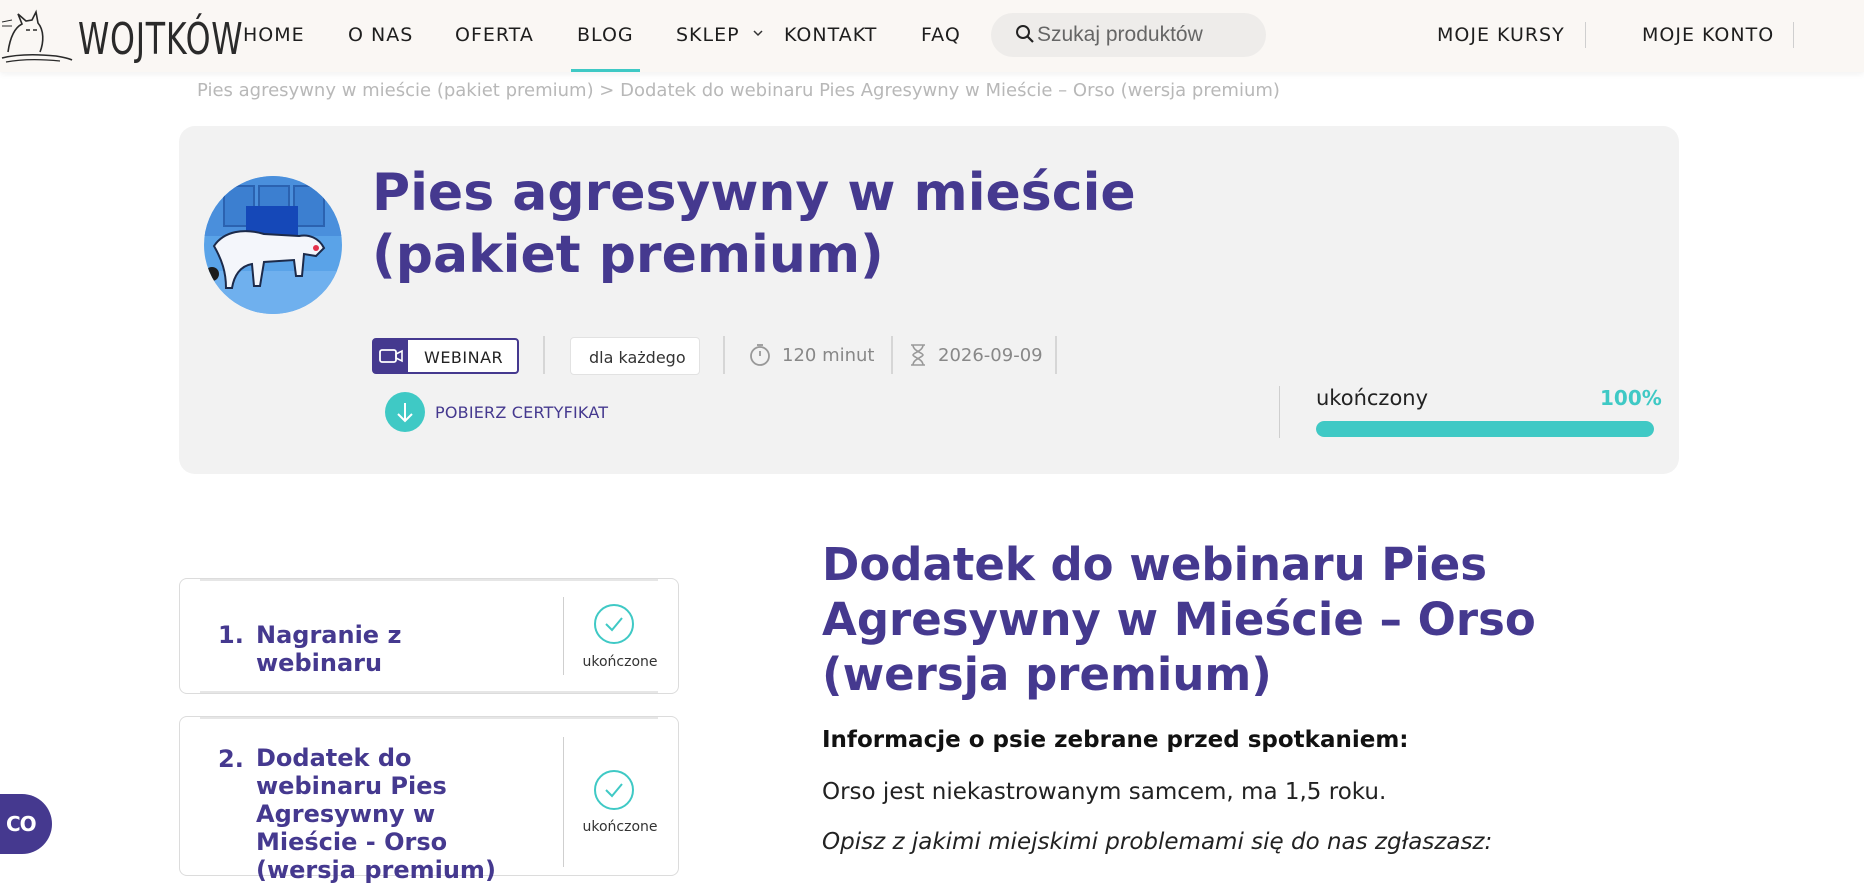 Image resolution: width=1864 pixels, height=884 pixels. What do you see at coordinates (918, 355) in the screenshot?
I see `hourglass-icon` at bounding box center [918, 355].